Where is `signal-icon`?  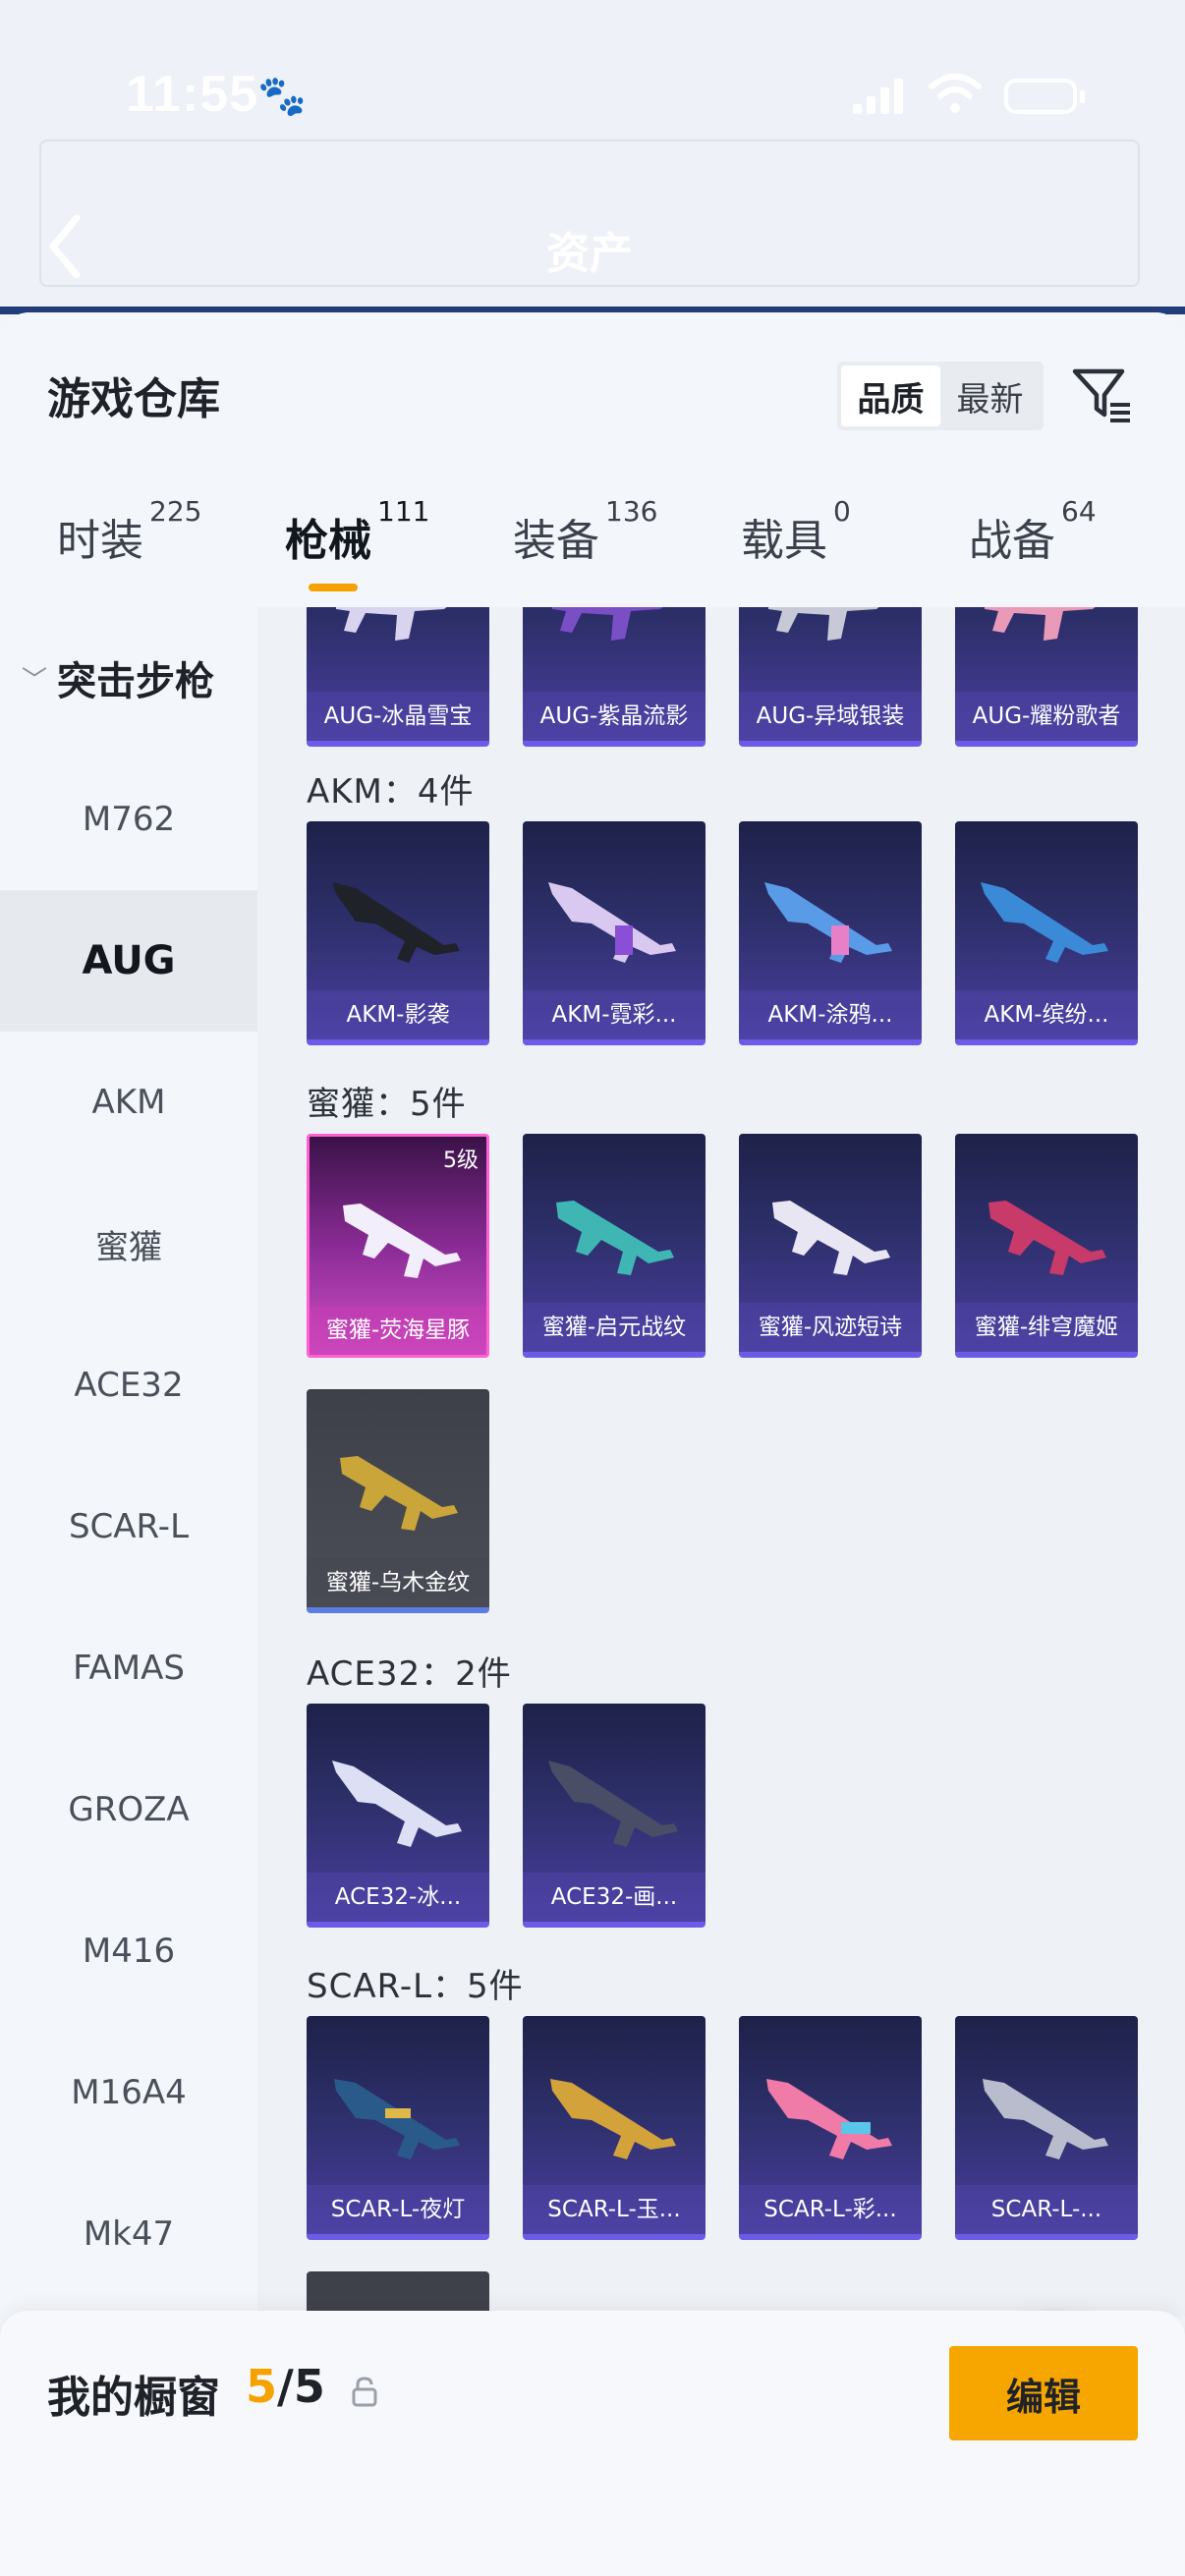 signal-icon is located at coordinates (878, 96).